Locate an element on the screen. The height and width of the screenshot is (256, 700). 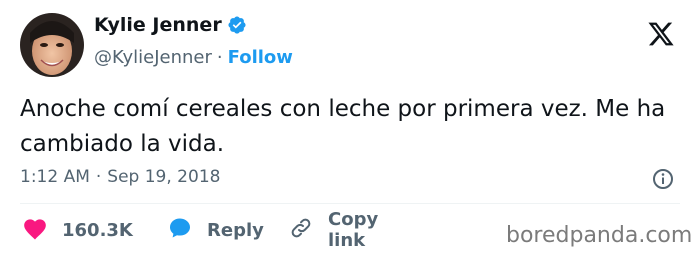
copy-link-label: Copy link is located at coordinates (353, 230).